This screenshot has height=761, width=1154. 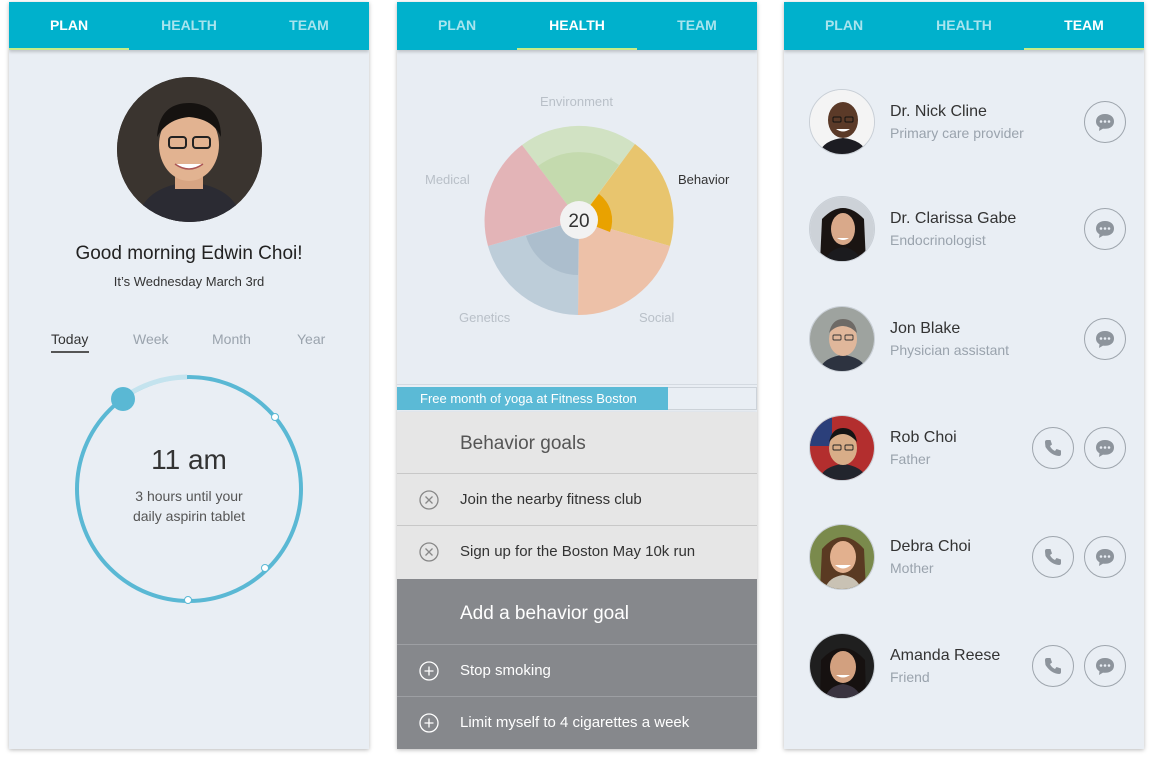 What do you see at coordinates (151, 339) in the screenshot?
I see `range-tab-week: Week` at bounding box center [151, 339].